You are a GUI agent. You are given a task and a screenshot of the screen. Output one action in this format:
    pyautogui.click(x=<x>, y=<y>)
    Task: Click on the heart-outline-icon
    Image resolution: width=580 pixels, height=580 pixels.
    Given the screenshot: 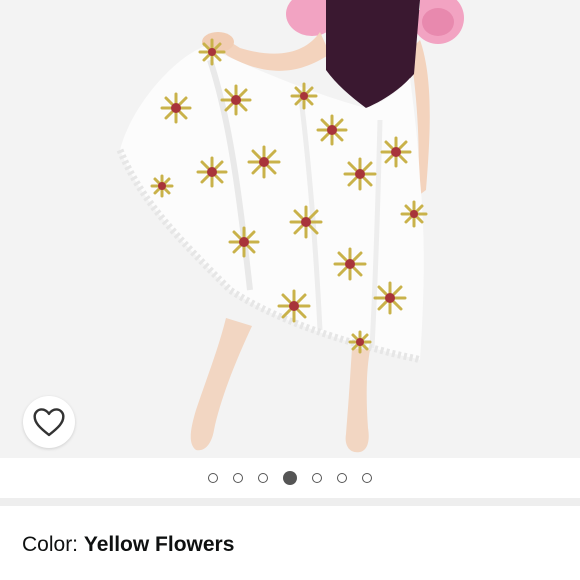 What is the action you would take?
    pyautogui.click(x=49, y=422)
    